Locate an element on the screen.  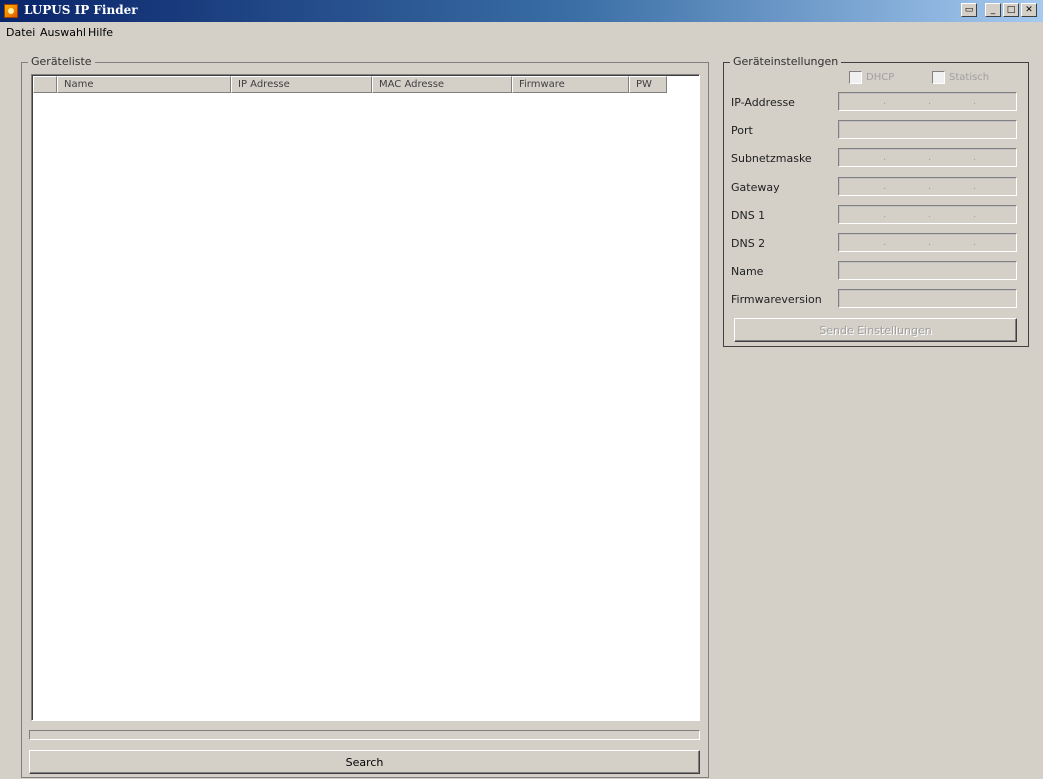
port-input is located at coordinates (927, 129).